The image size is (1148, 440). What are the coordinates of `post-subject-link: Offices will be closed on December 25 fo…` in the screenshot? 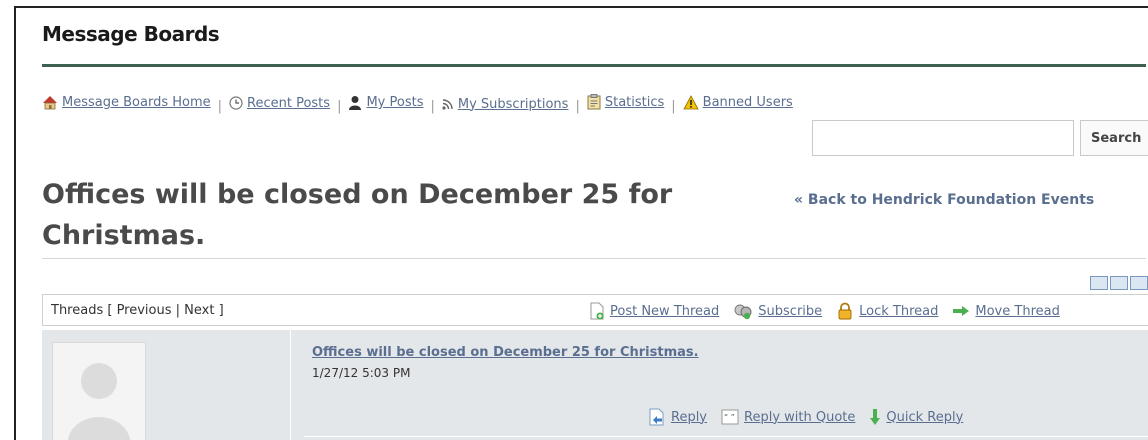 It's located at (505, 352).